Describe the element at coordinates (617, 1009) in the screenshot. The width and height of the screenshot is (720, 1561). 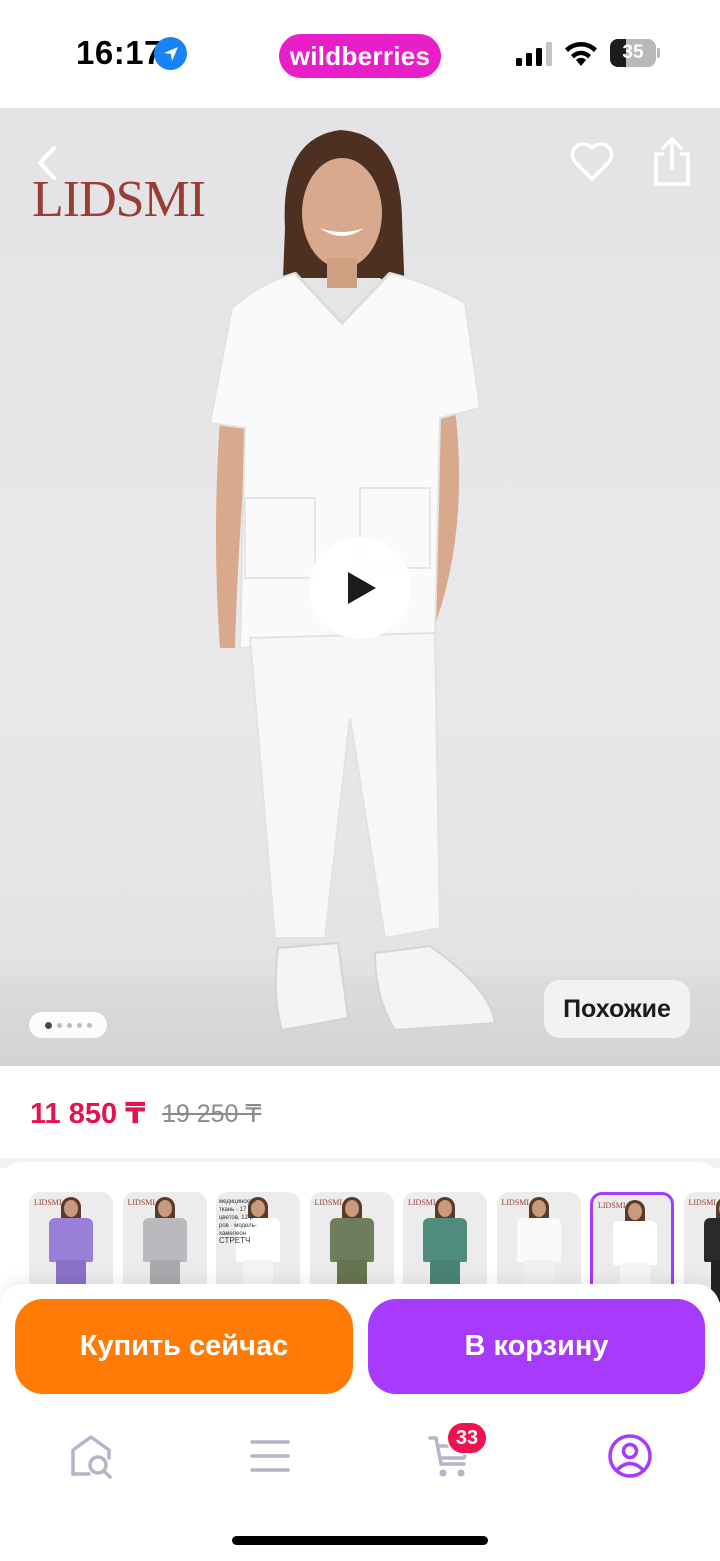
I see `similar-button: Похожие` at that location.